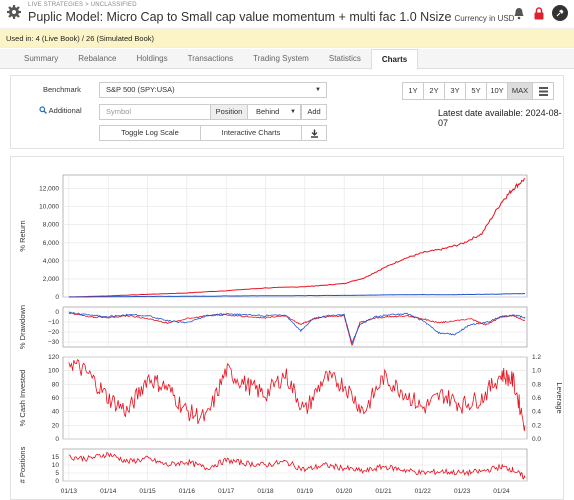  Describe the element at coordinates (536, 412) in the screenshot. I see `chart-2-ytick-right-label: 0.4` at that location.